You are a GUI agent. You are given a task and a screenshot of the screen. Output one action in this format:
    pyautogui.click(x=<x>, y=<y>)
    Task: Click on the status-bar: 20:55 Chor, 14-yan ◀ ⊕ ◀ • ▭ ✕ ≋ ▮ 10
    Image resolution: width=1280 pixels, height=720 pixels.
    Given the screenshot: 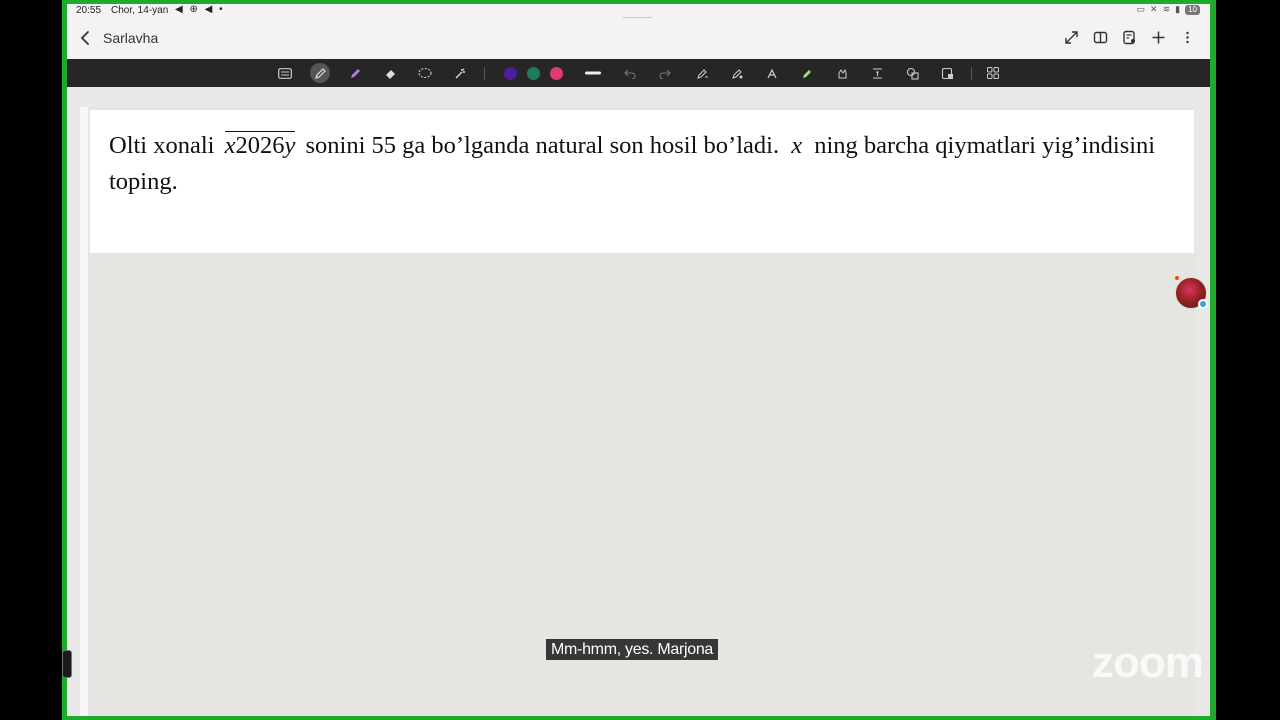 What is the action you would take?
    pyautogui.click(x=638, y=11)
    